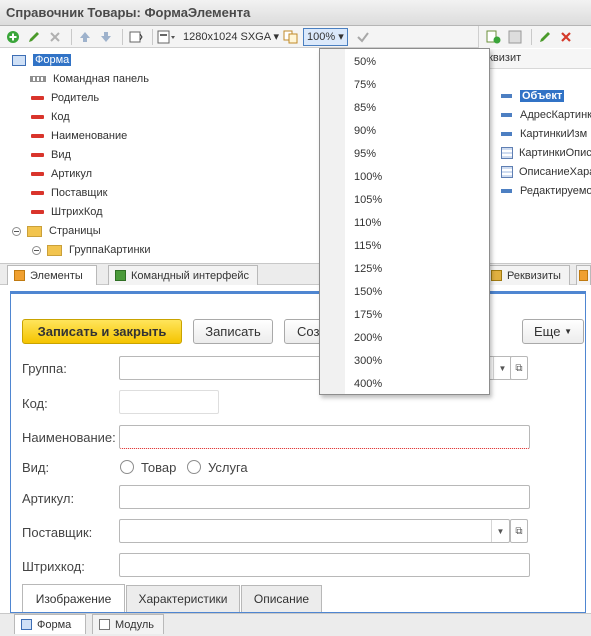  Describe the element at coordinates (417, 61) in the screenshot. I see `zoom-option-50: 50%` at that location.